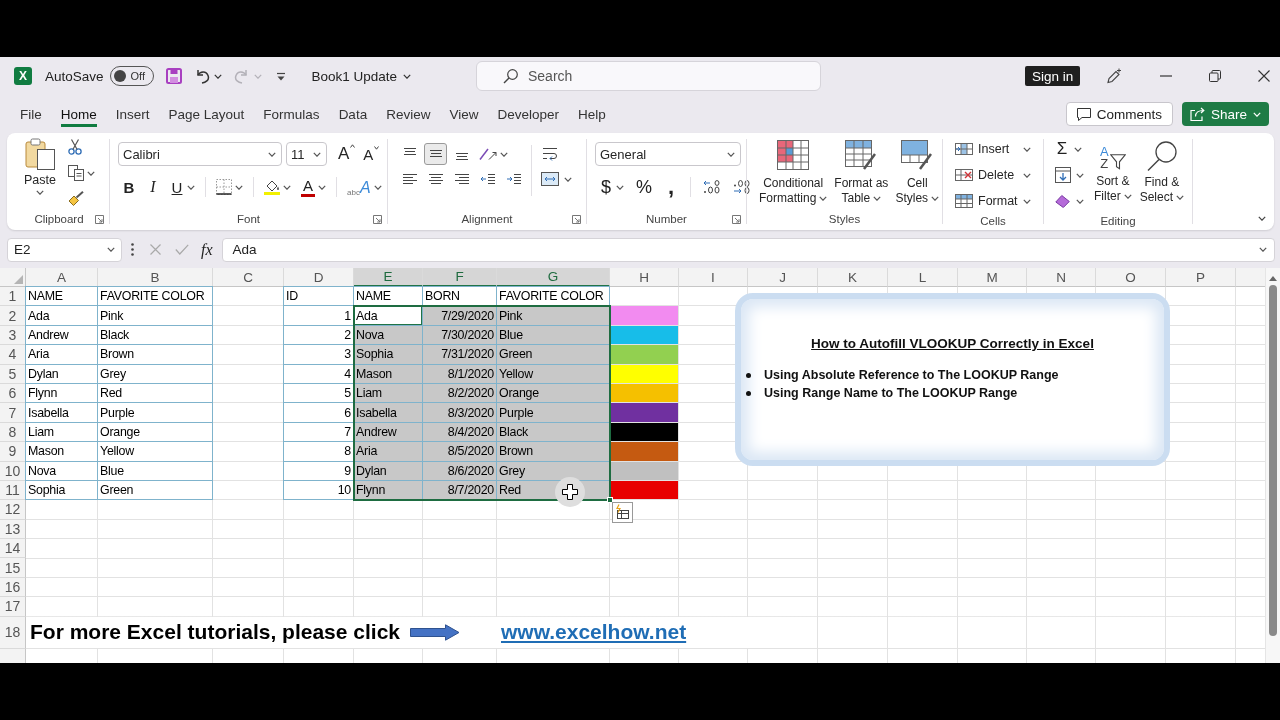 The width and height of the screenshot is (1280, 720). Describe the element at coordinates (40, 154) in the screenshot. I see `clipboard-icon` at that location.